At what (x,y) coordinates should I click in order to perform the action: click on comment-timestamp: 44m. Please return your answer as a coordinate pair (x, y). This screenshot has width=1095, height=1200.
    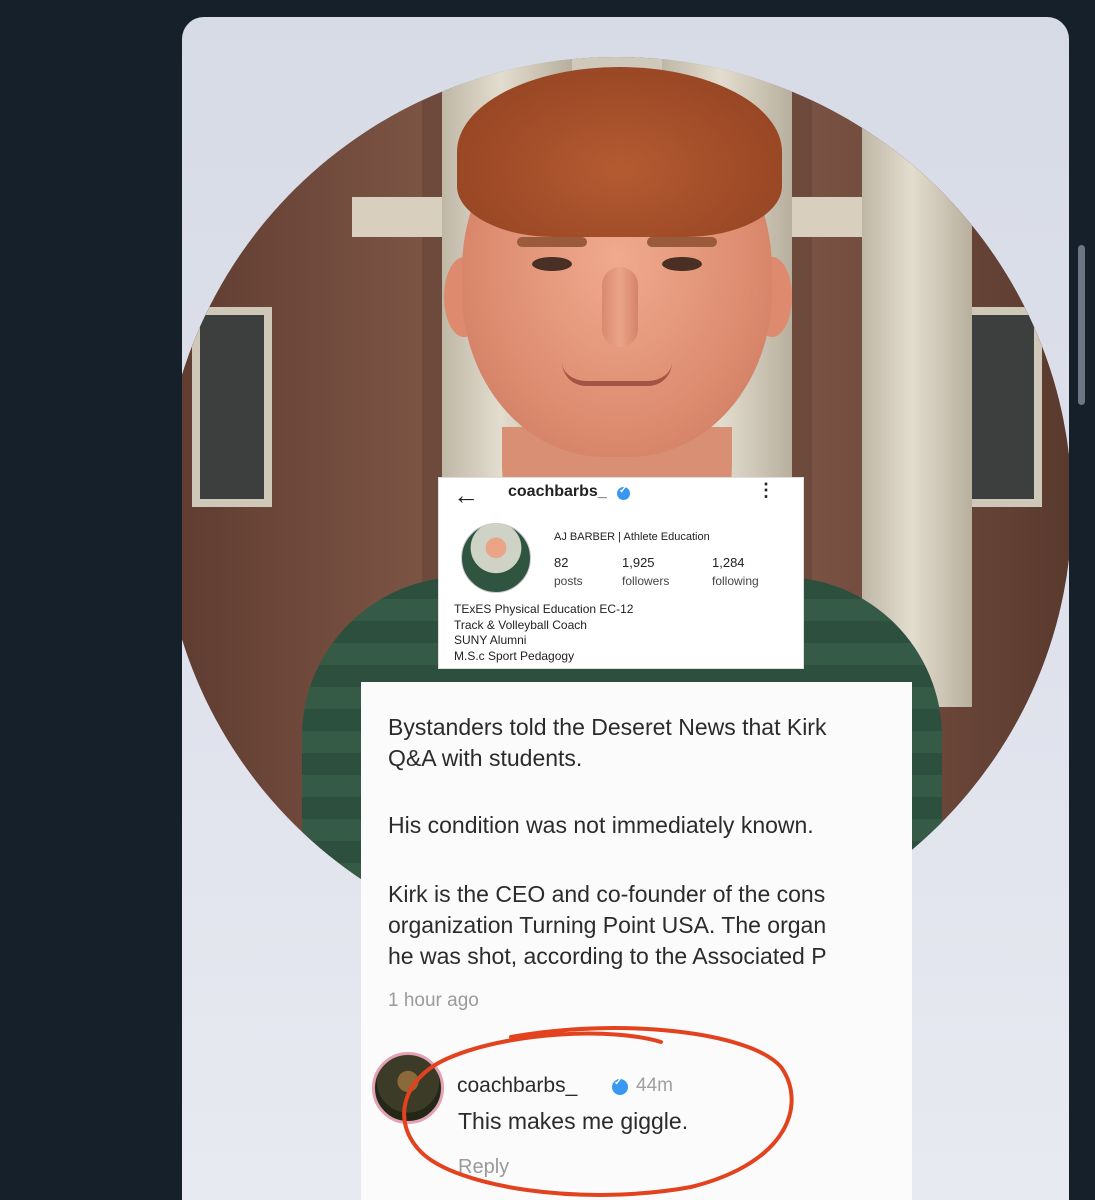
    Looking at the image, I should click on (654, 1085).